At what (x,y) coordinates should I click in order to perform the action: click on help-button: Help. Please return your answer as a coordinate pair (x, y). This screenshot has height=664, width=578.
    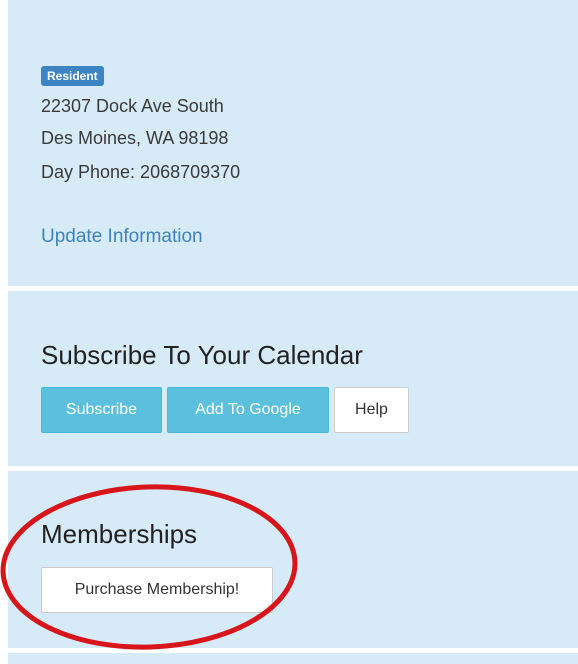
    Looking at the image, I should click on (371, 410).